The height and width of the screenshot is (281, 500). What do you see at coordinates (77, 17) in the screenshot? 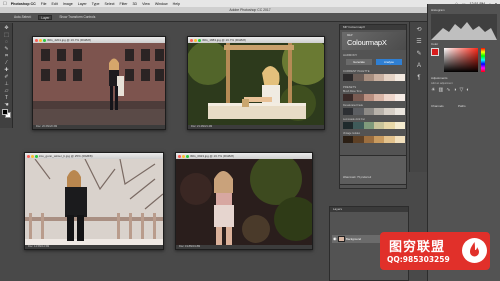
I see `show-transform-checkbox: Show Transform Controls` at bounding box center [77, 17].